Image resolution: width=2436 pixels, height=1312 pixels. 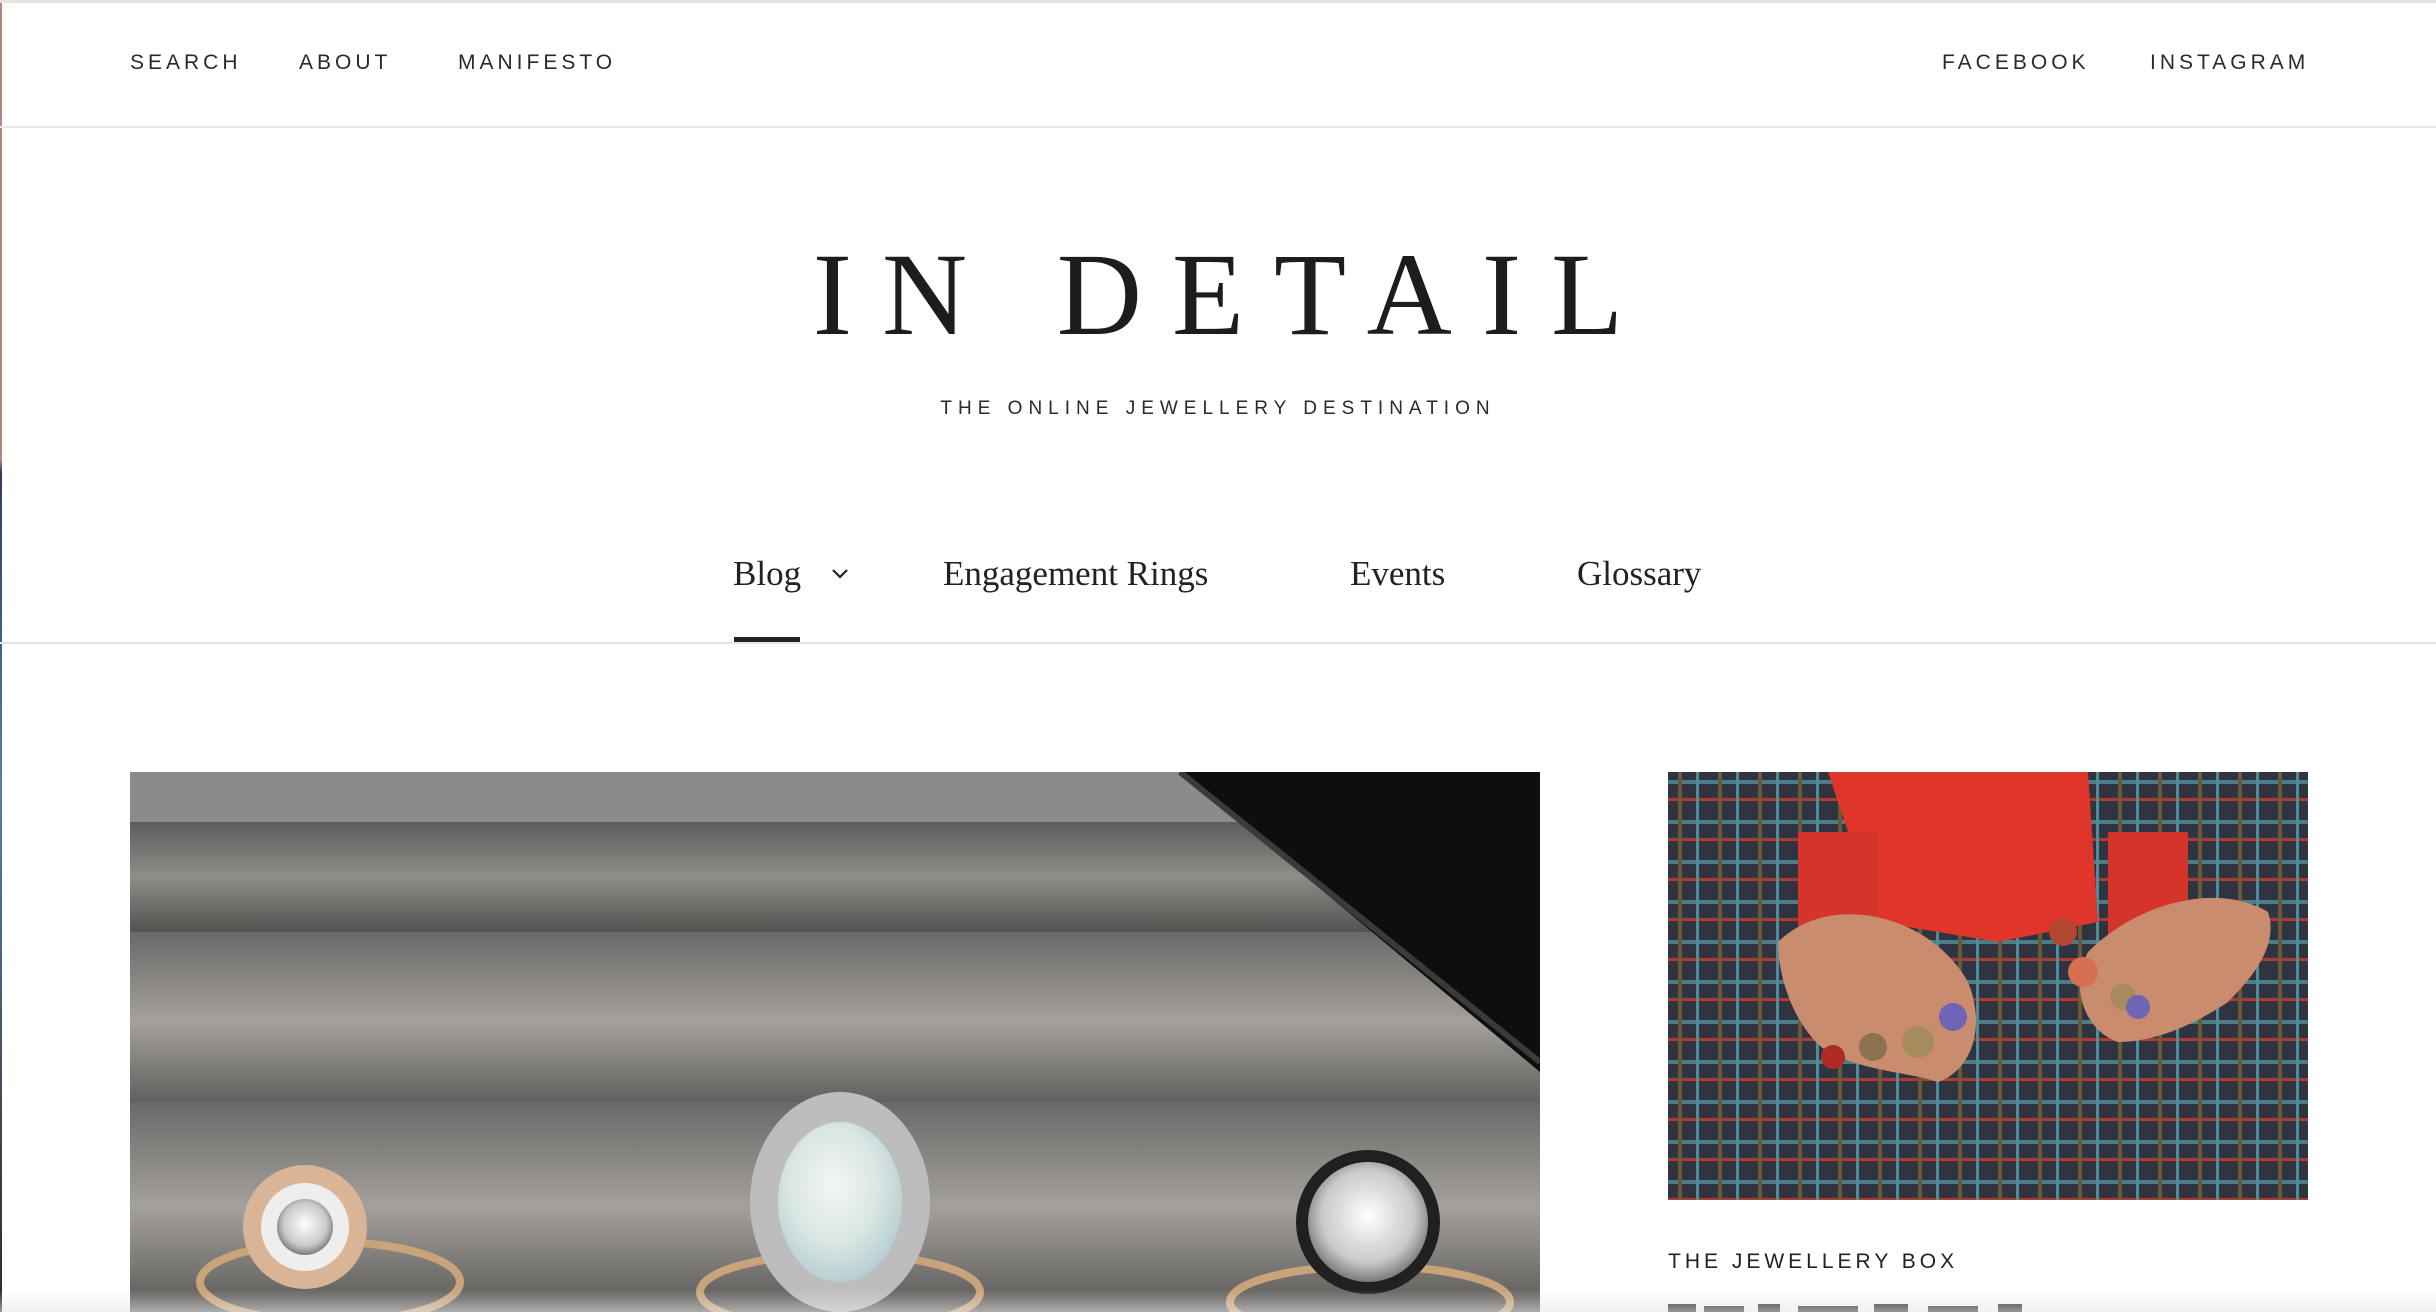 I want to click on article-headline-cropped, so click(x=1888, y=1304).